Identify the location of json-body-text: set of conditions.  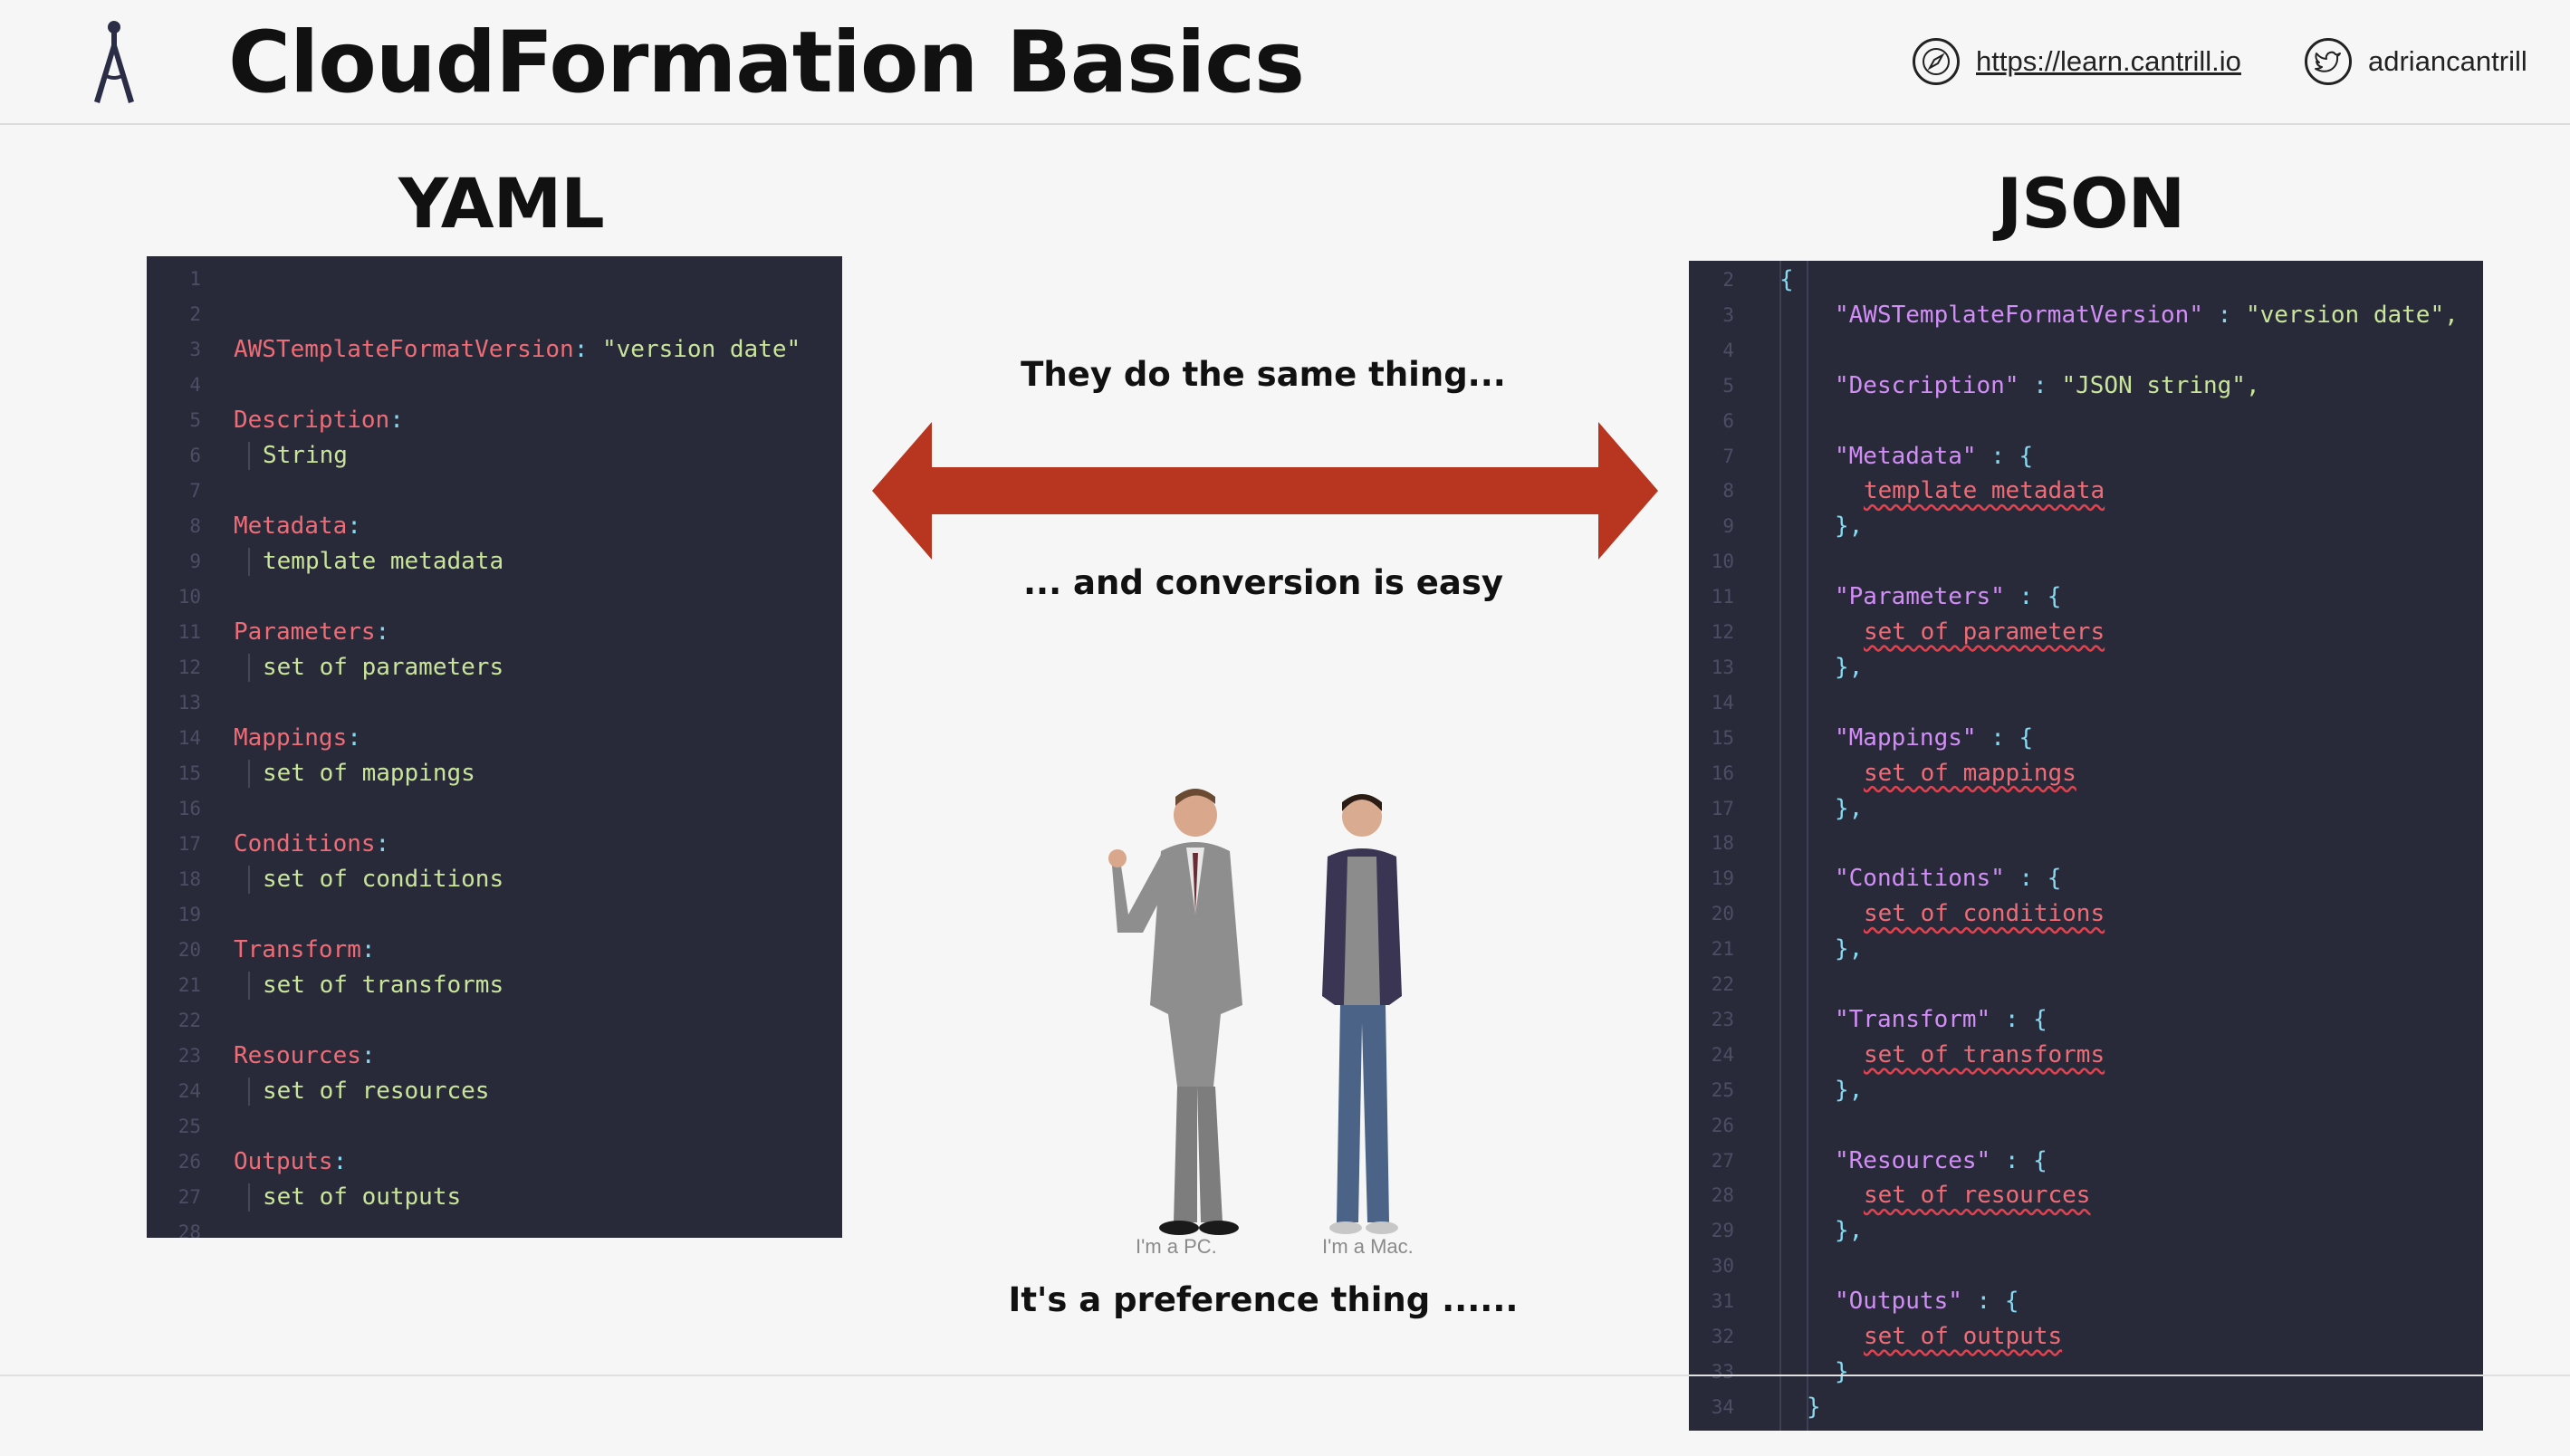
(1985, 914).